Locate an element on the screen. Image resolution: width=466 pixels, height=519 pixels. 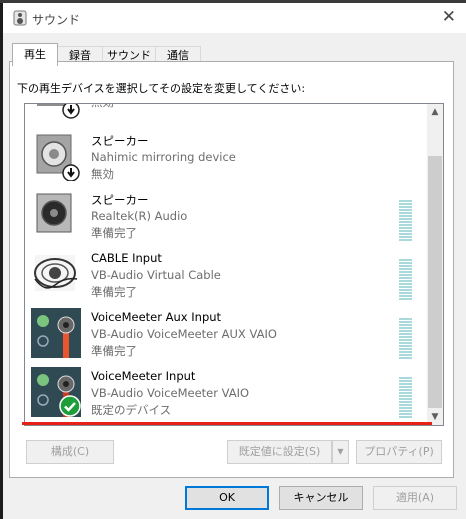
device-status: 既定のデバイス is located at coordinates (131, 410).